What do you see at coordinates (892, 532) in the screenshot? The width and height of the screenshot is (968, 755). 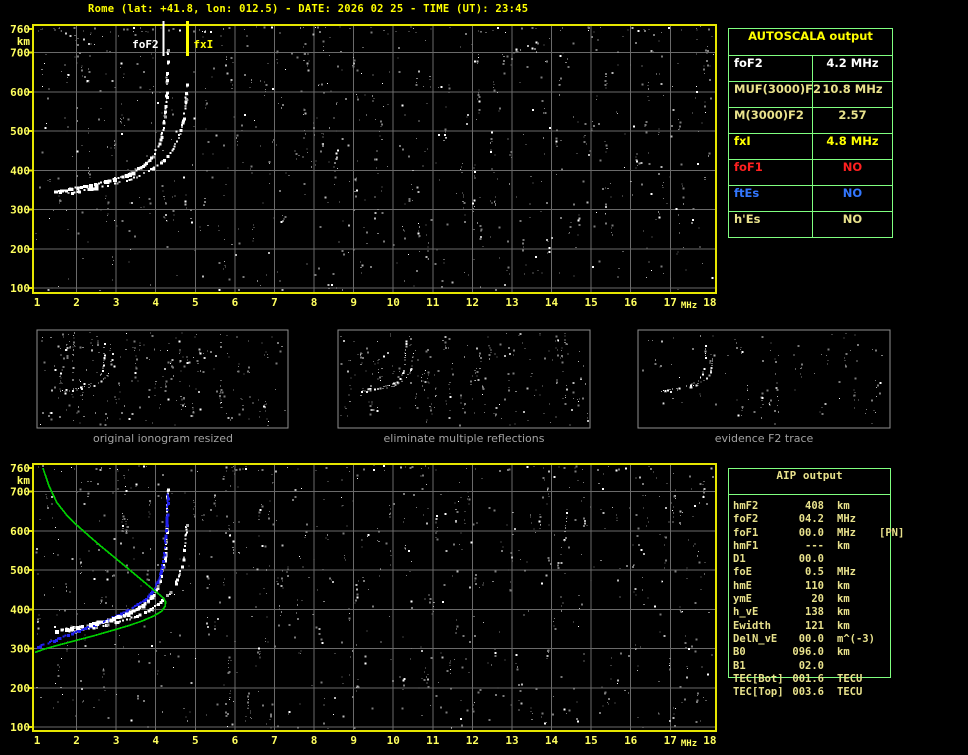 I see `aip-param-extra: [PN]` at bounding box center [892, 532].